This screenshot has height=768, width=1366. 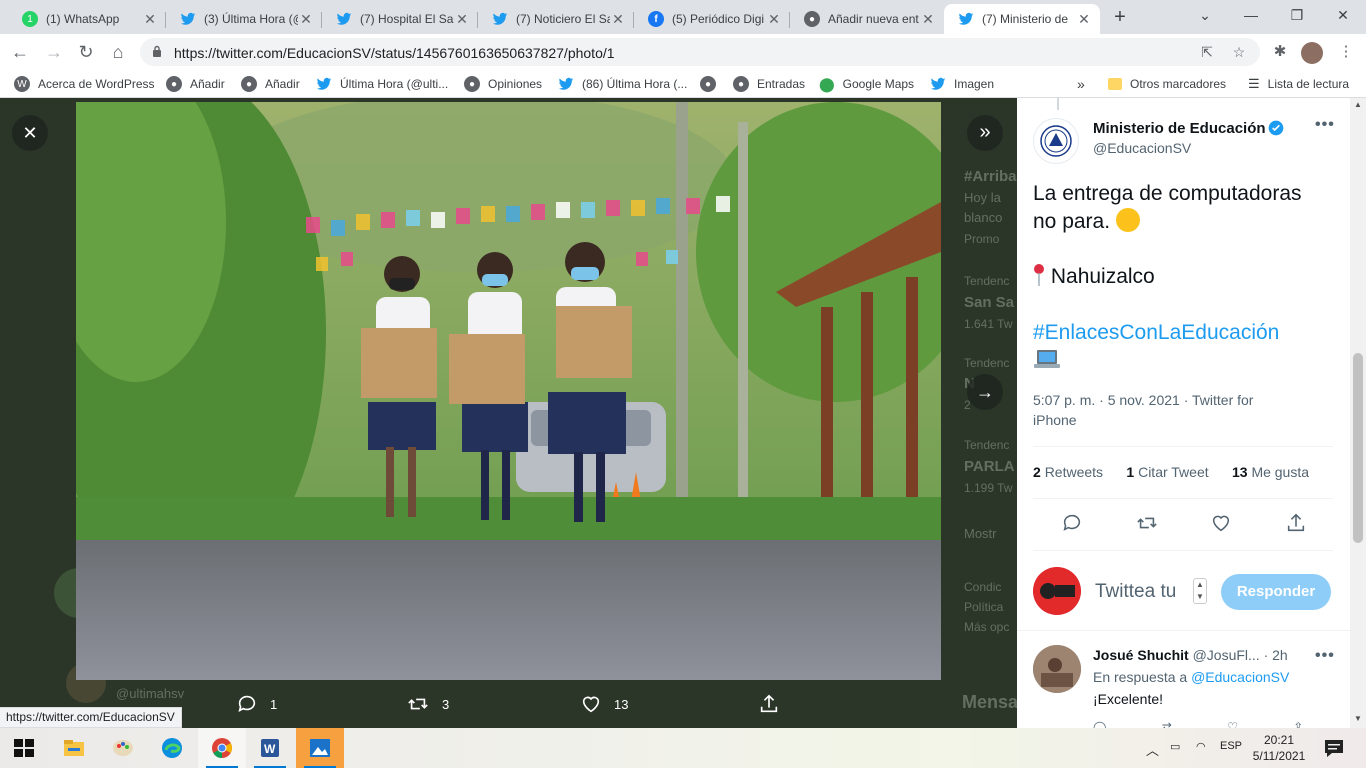 What do you see at coordinates (556, 19) in the screenshot?
I see `tab-noticiero: (7) Noticiero El Sa ✕` at bounding box center [556, 19].